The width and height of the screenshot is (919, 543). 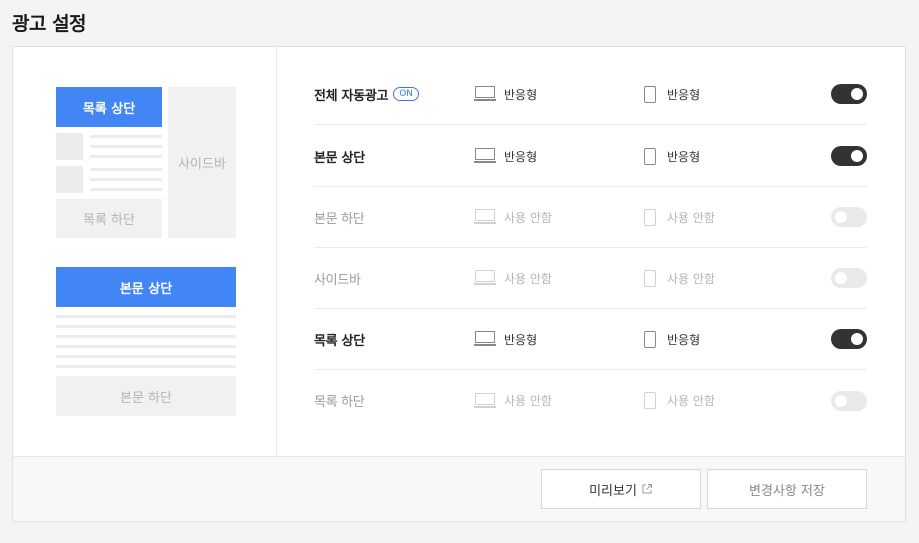 I want to click on preview-body-top: 본문 상단, so click(x=146, y=287).